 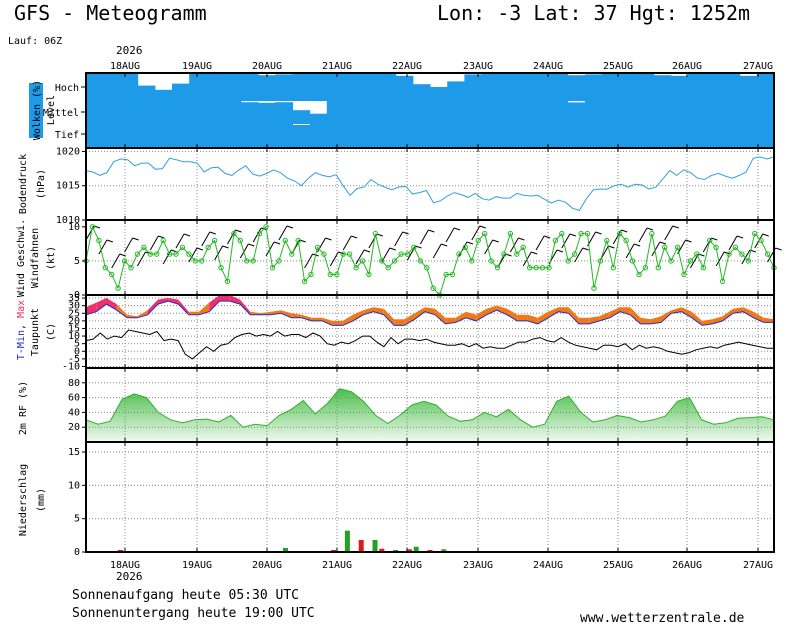 I want to click on y-tick-label: 5, so click(x=77, y=261).